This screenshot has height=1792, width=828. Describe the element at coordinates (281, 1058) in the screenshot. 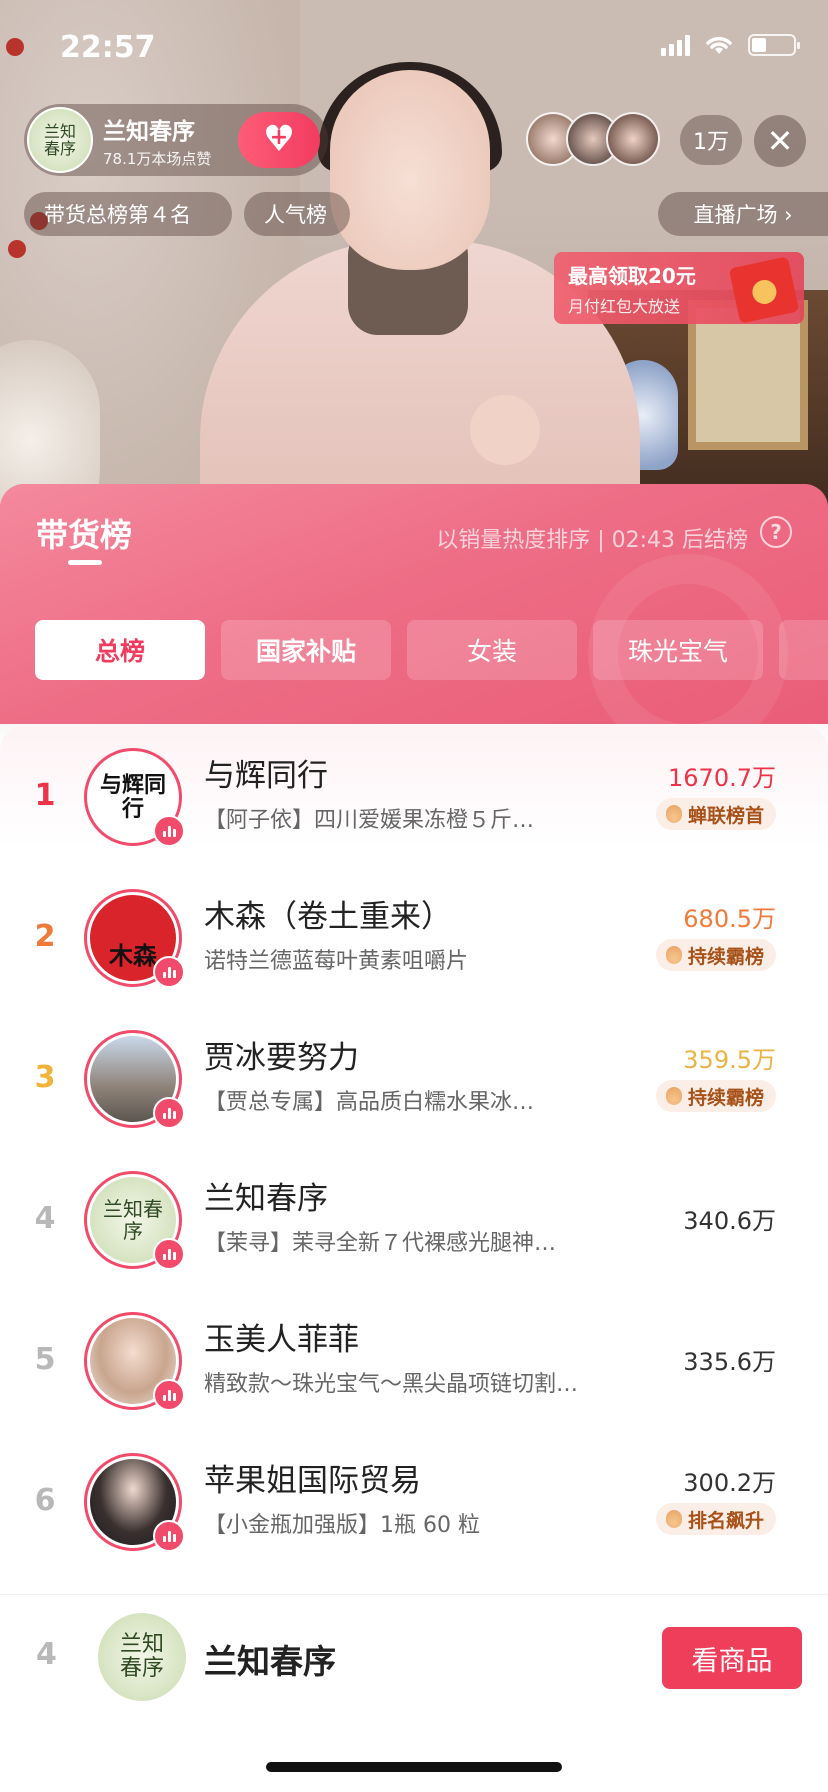

I see `seller-name: 贾冰要努力` at that location.